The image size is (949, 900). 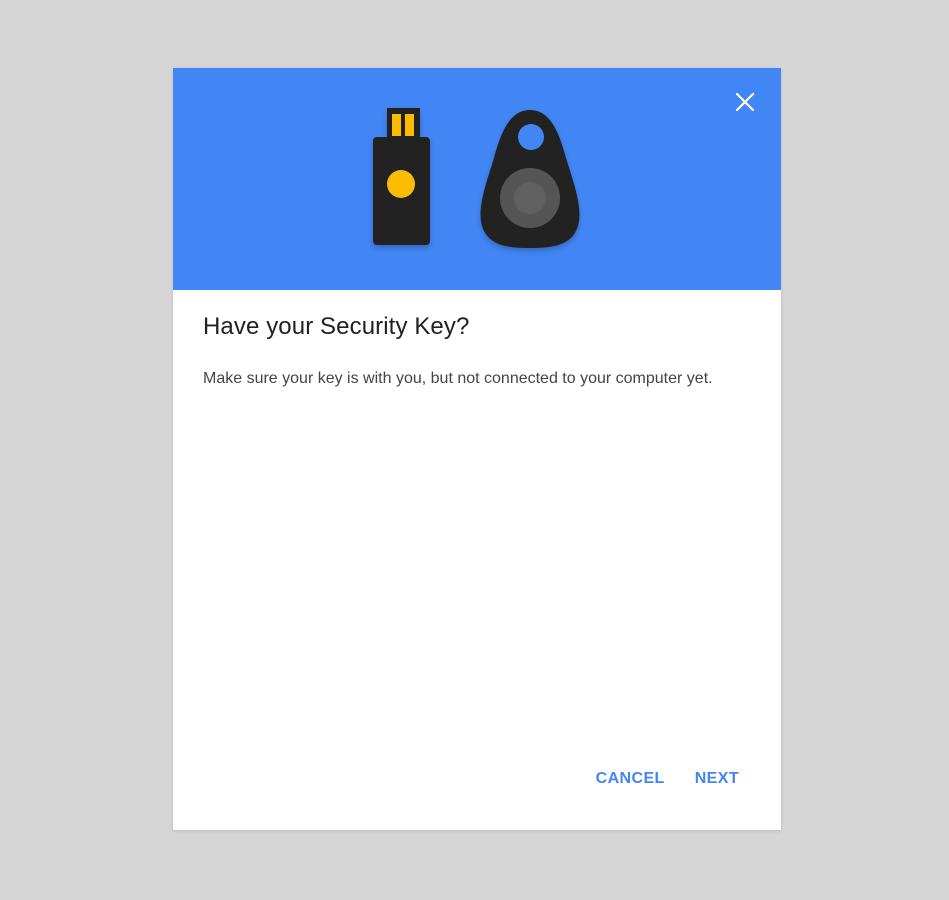 I want to click on security-keys-illustration, so click(x=476, y=178).